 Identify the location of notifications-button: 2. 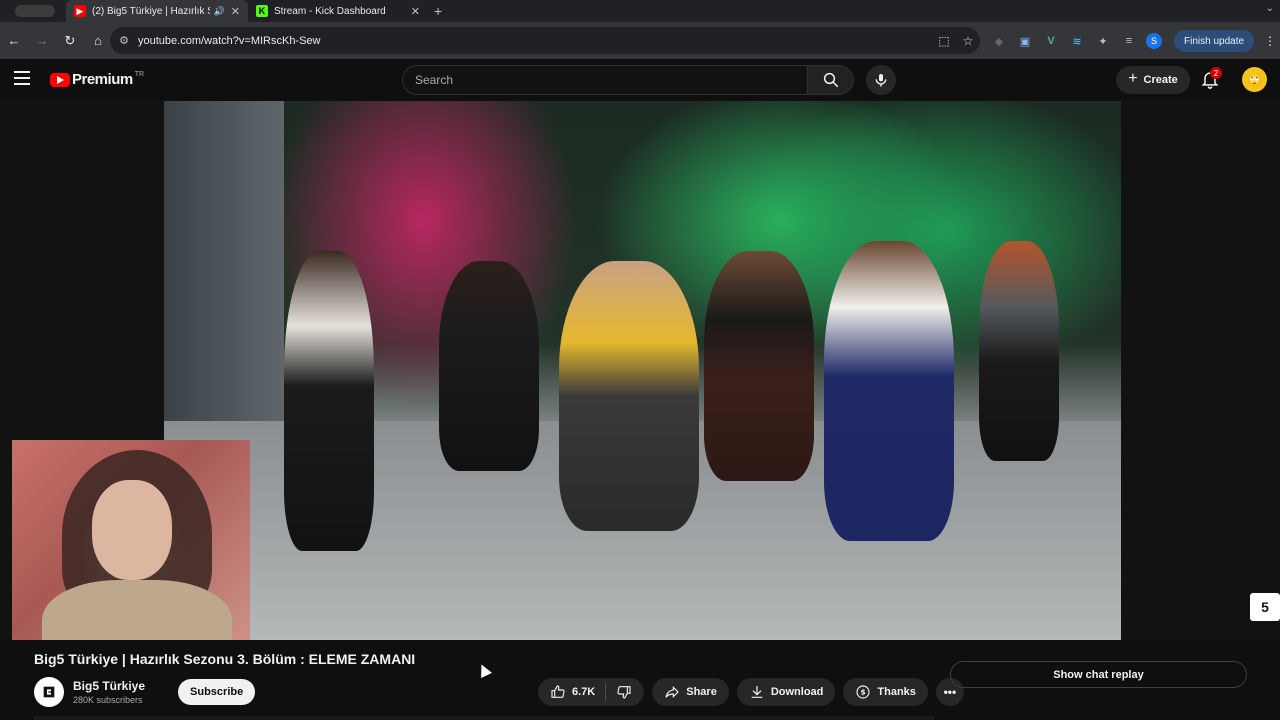
(1211, 79).